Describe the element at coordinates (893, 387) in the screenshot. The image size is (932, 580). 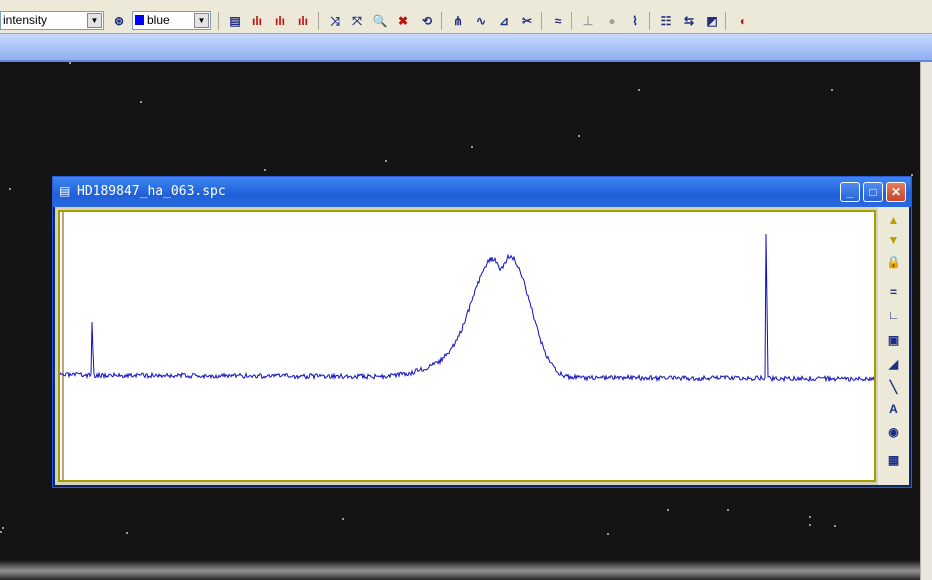
I see `line-tool-icon: ╲` at that location.